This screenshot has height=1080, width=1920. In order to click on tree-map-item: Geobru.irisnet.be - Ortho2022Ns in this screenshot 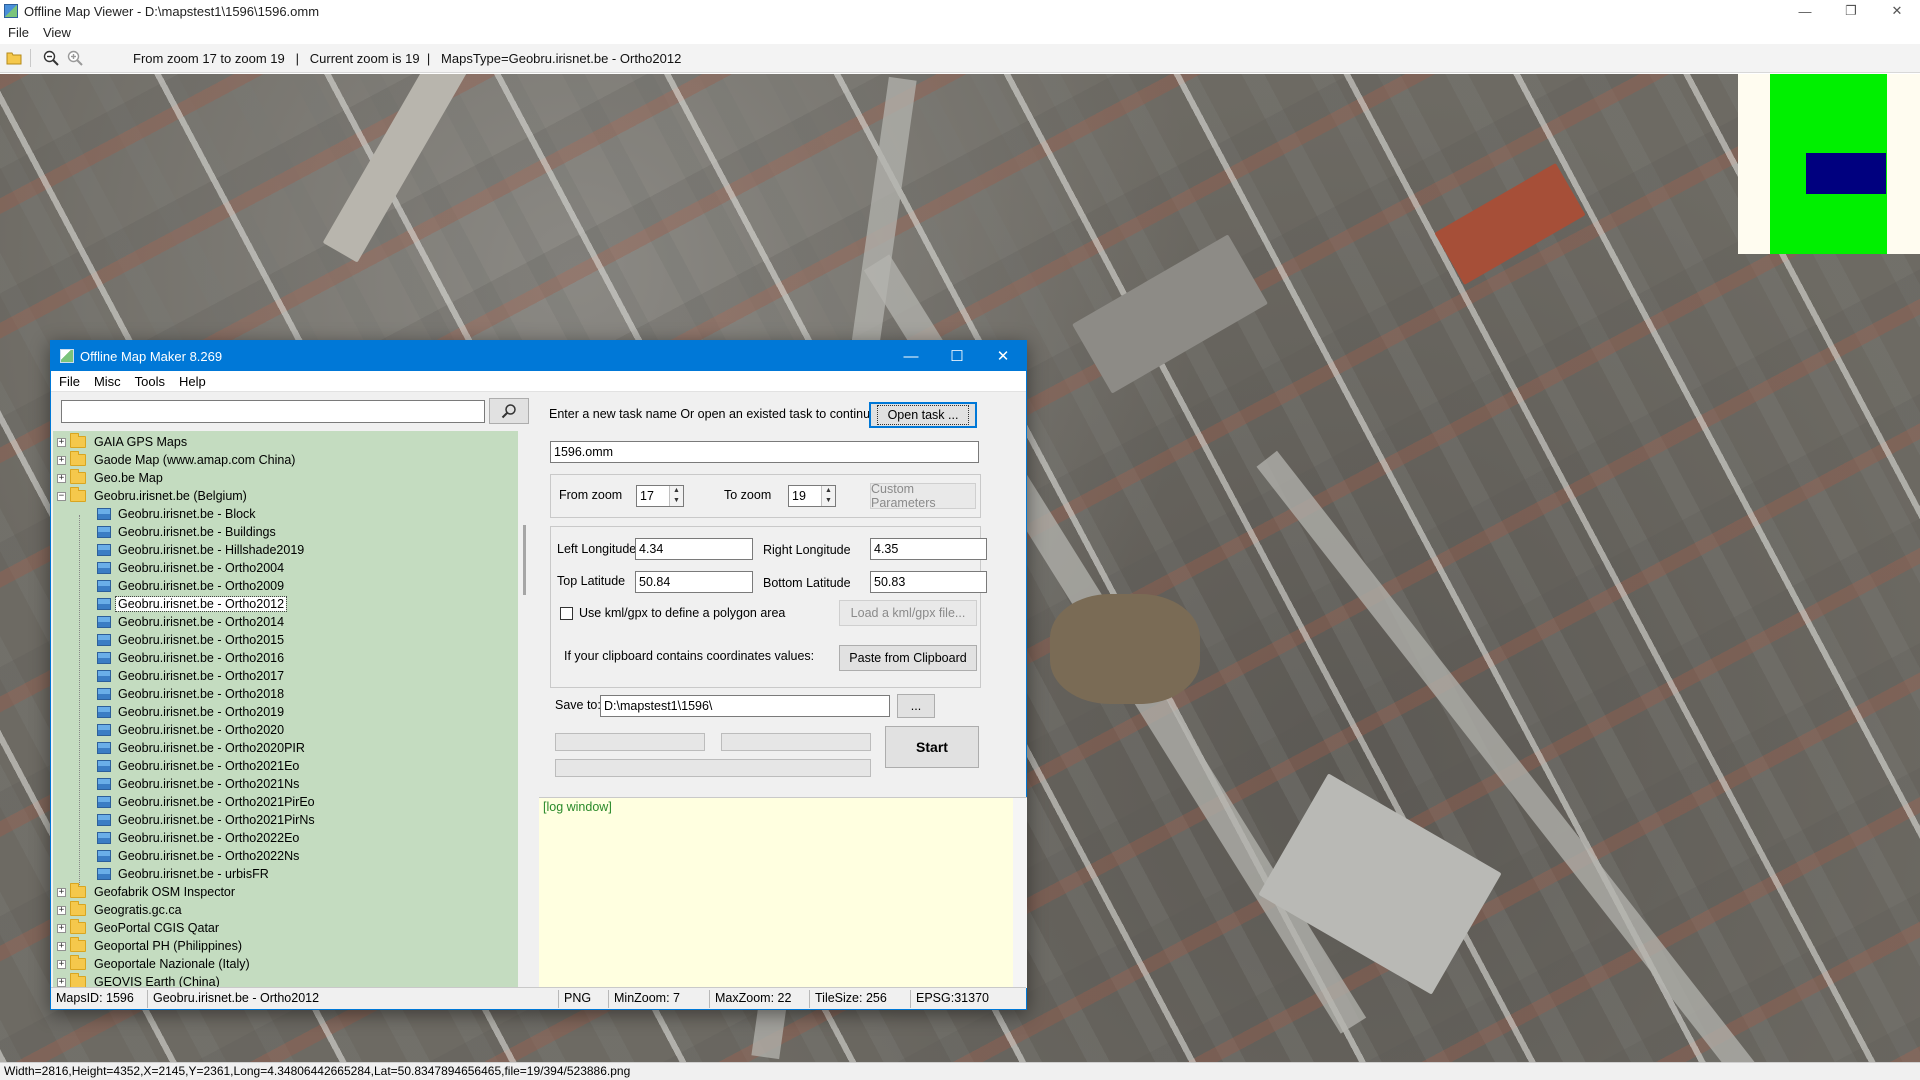, I will do `click(285, 856)`.